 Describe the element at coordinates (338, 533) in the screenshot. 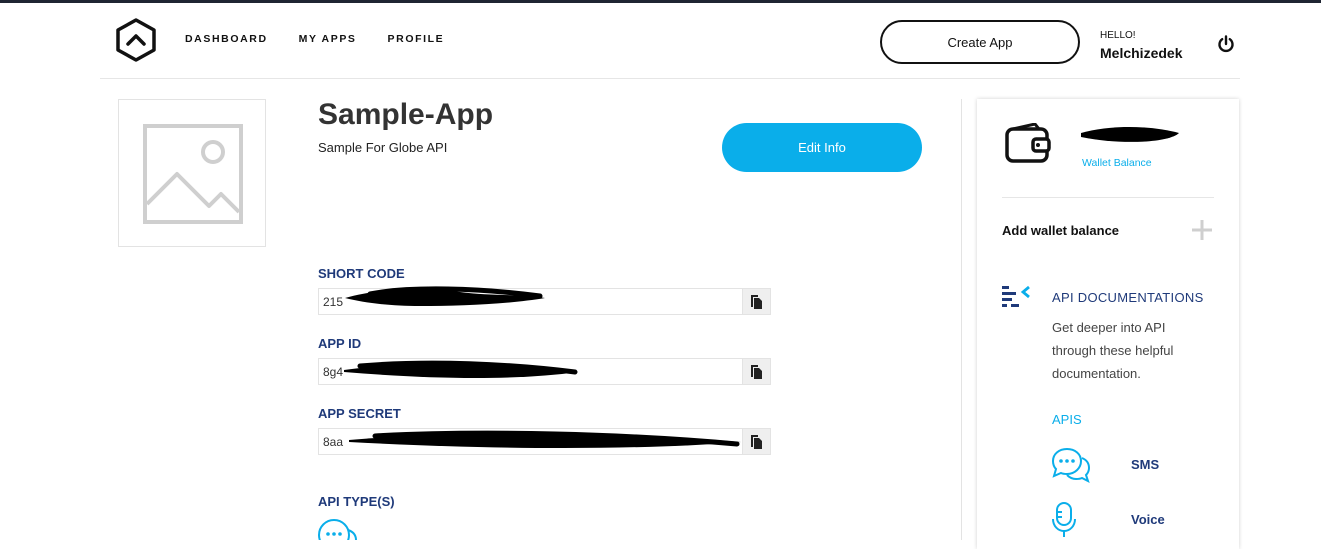

I see `sms-chat-icon` at that location.